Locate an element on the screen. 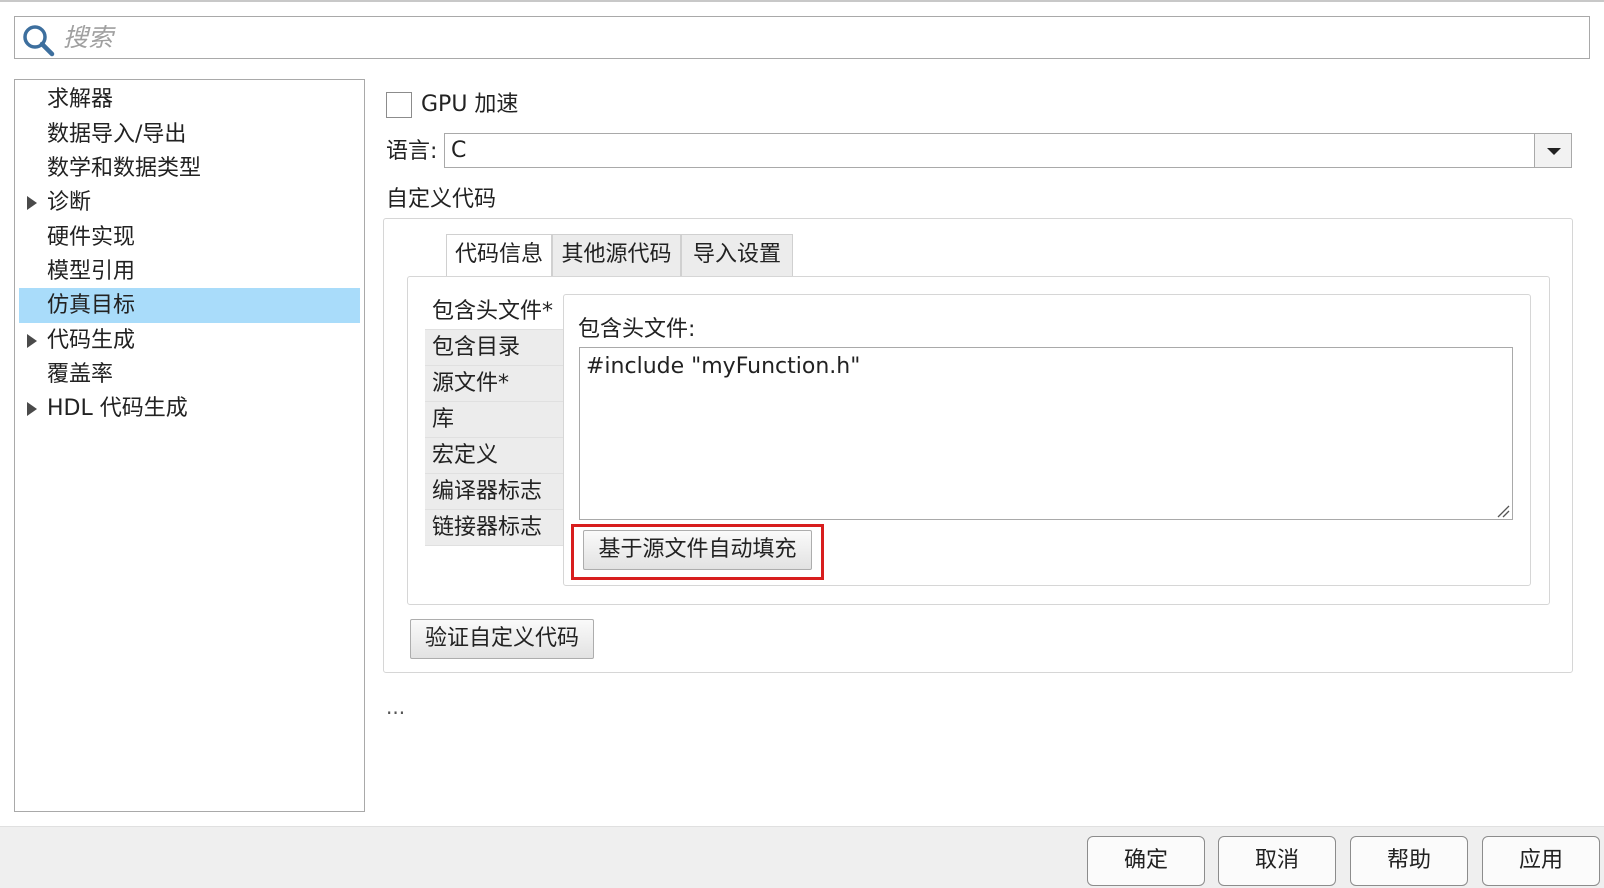 The width and height of the screenshot is (1604, 888). tree-item-label: HDL 代码生成 is located at coordinates (117, 408).